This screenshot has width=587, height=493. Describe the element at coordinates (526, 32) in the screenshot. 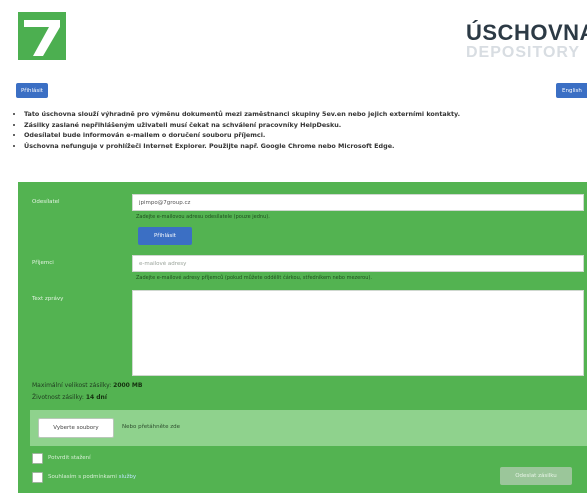

I see `brand-title: ÚSCHOVNA` at that location.